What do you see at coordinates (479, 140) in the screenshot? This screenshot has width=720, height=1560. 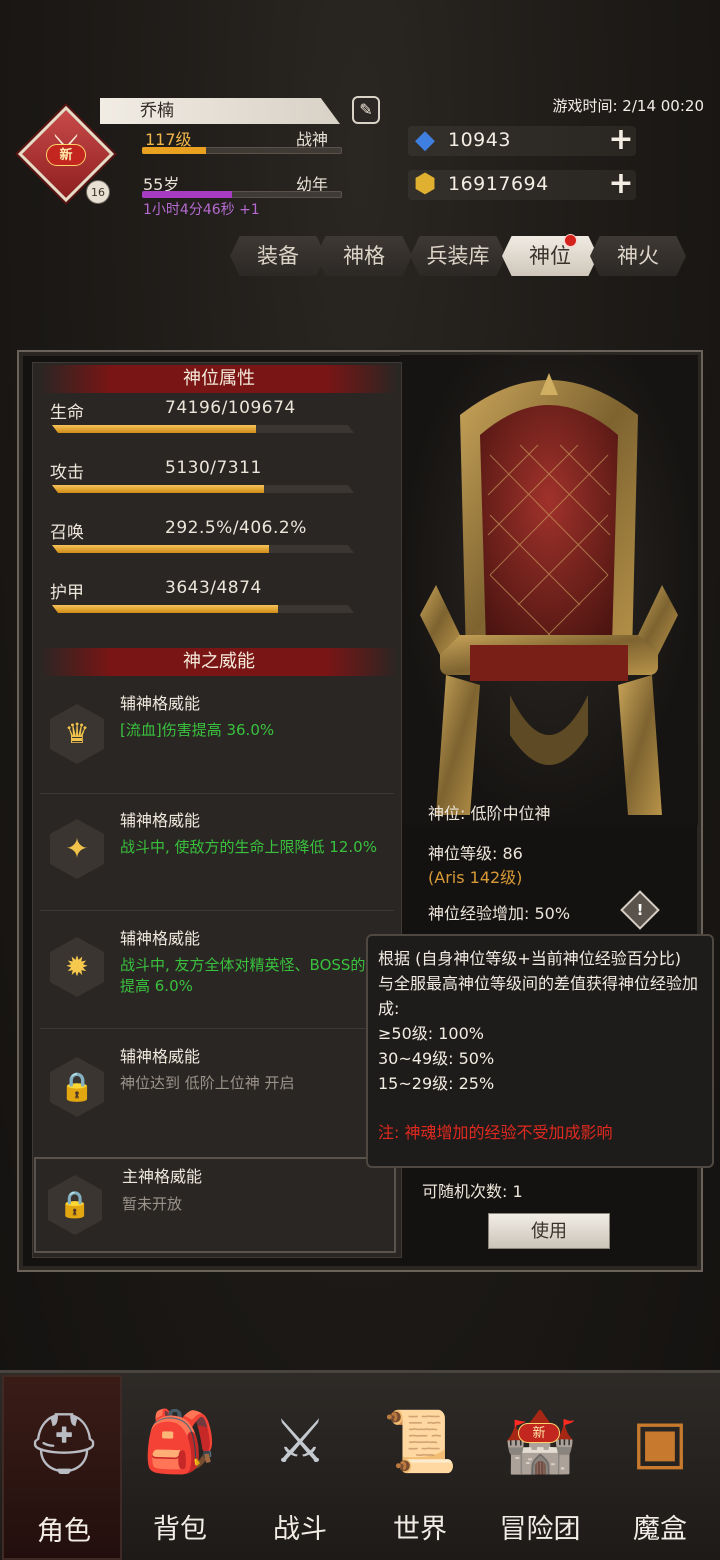 I see `gems-value: 10943` at bounding box center [479, 140].